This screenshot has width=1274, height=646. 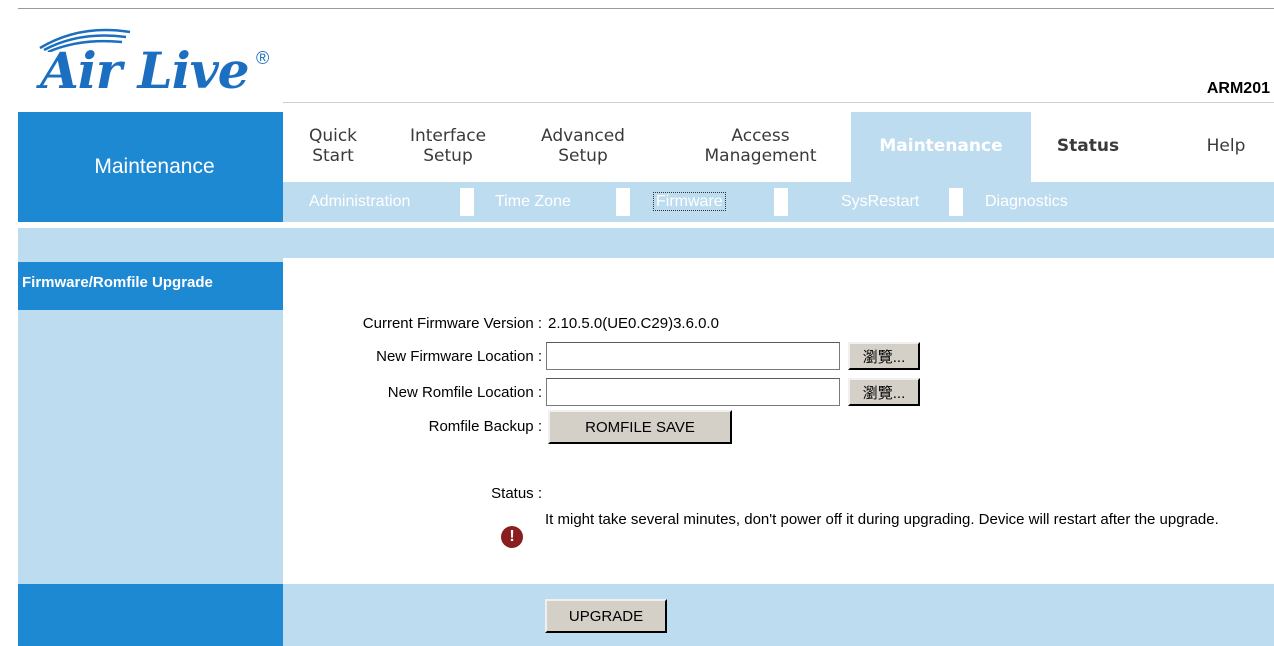 I want to click on side-section-label: Firmware/Romfile Upgrade, so click(x=150, y=286).